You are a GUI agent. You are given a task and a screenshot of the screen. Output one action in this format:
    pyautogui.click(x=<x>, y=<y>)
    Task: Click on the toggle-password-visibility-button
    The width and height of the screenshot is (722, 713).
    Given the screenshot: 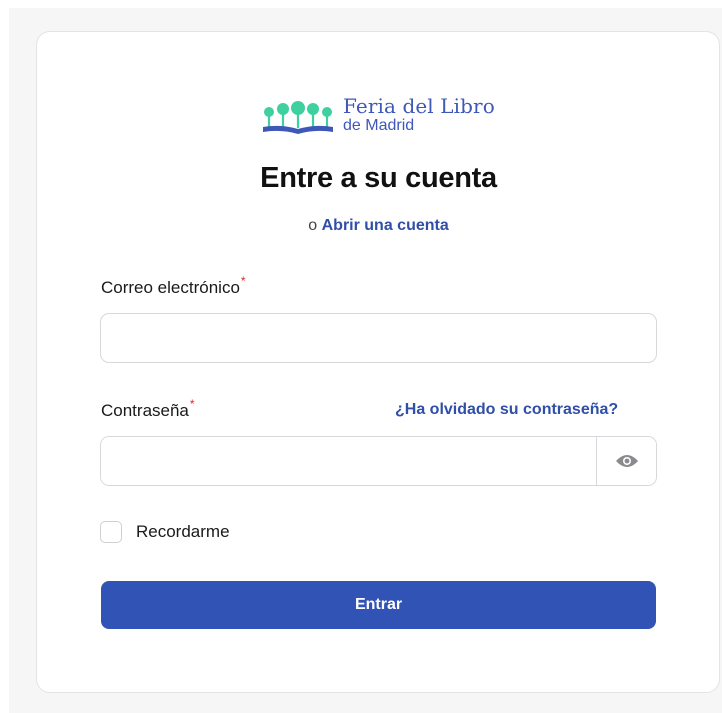 What is the action you would take?
    pyautogui.click(x=626, y=461)
    